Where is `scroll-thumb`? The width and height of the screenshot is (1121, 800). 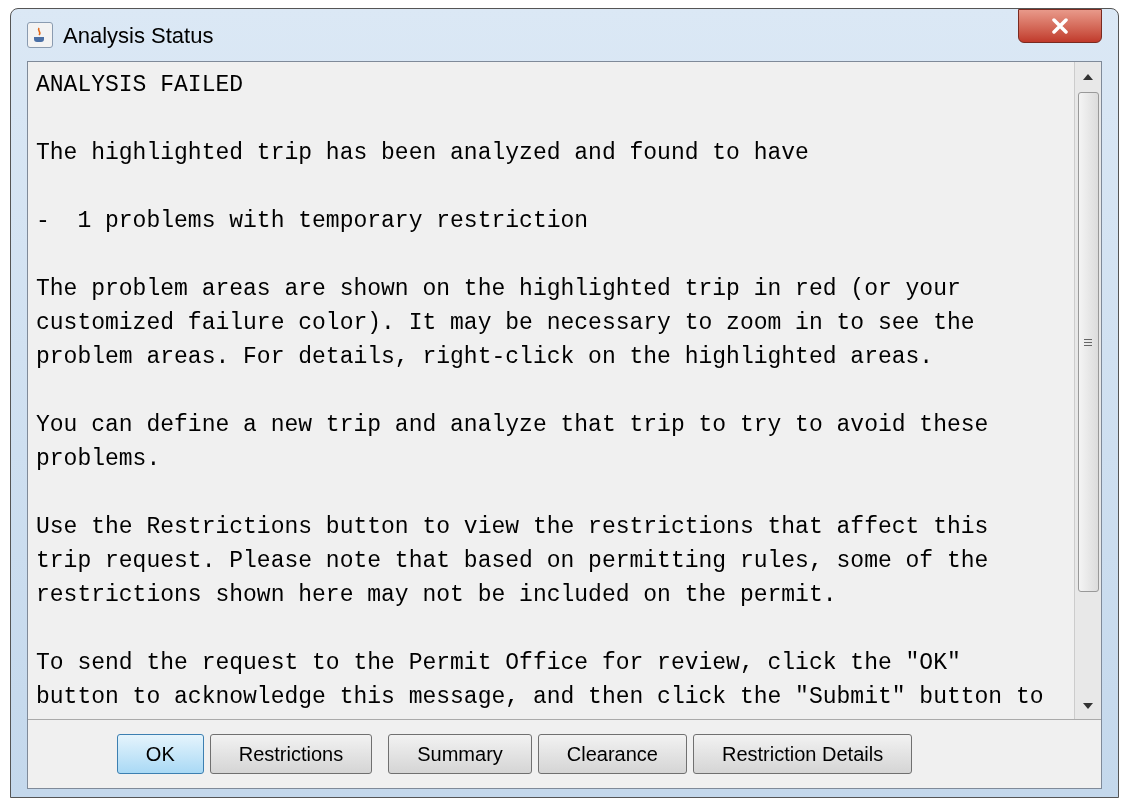 scroll-thumb is located at coordinates (1088, 342).